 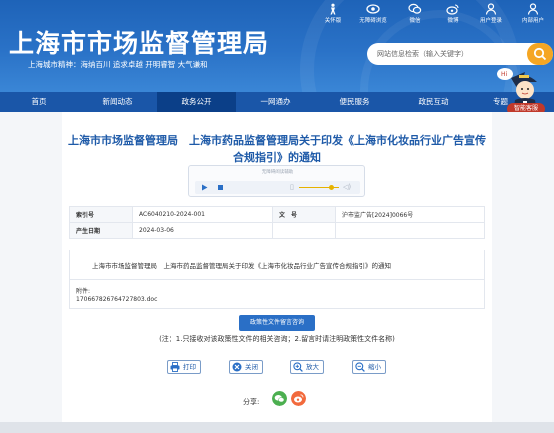 I want to click on volume-knob, so click(x=331, y=187).